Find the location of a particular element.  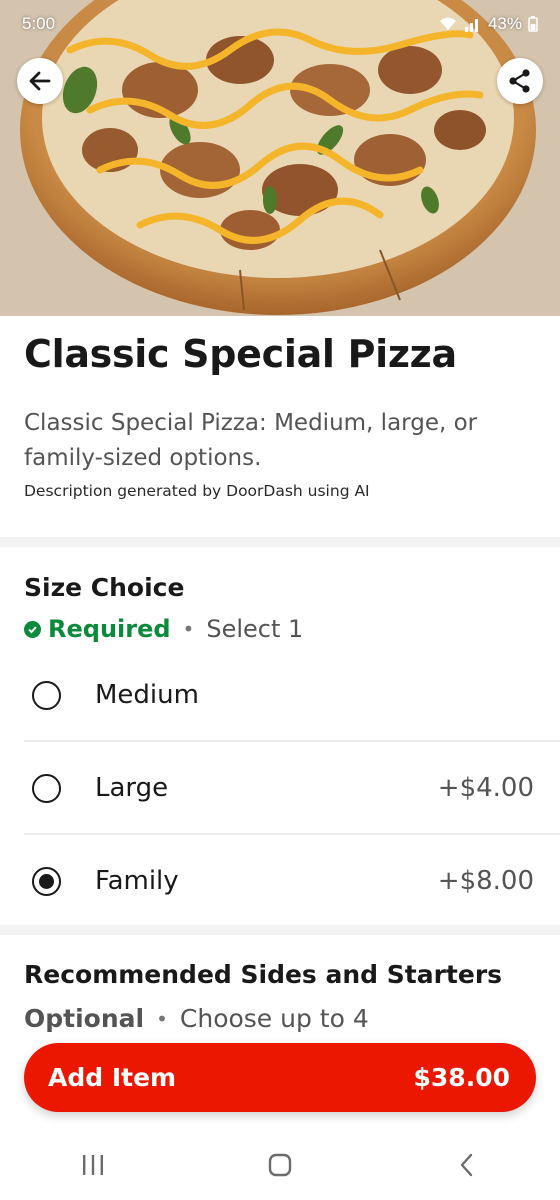

option-price: +$8.00 is located at coordinates (485, 881).